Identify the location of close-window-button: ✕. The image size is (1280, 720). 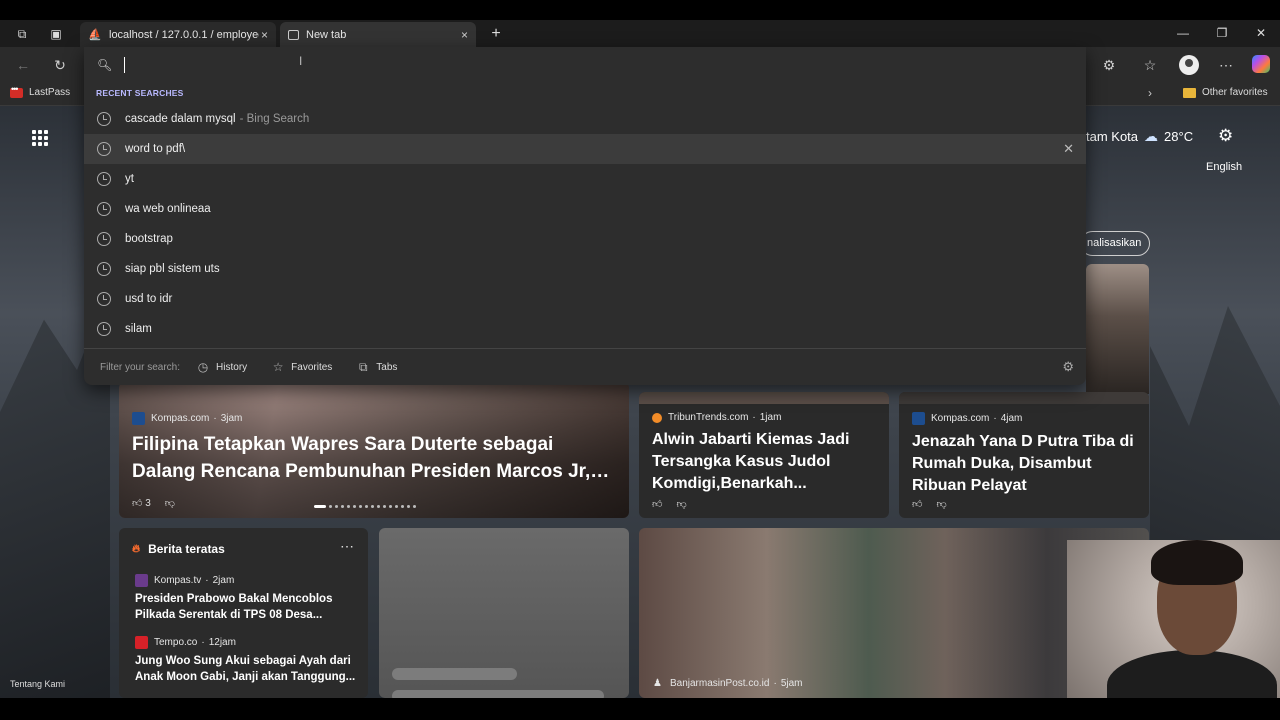
(1261, 33).